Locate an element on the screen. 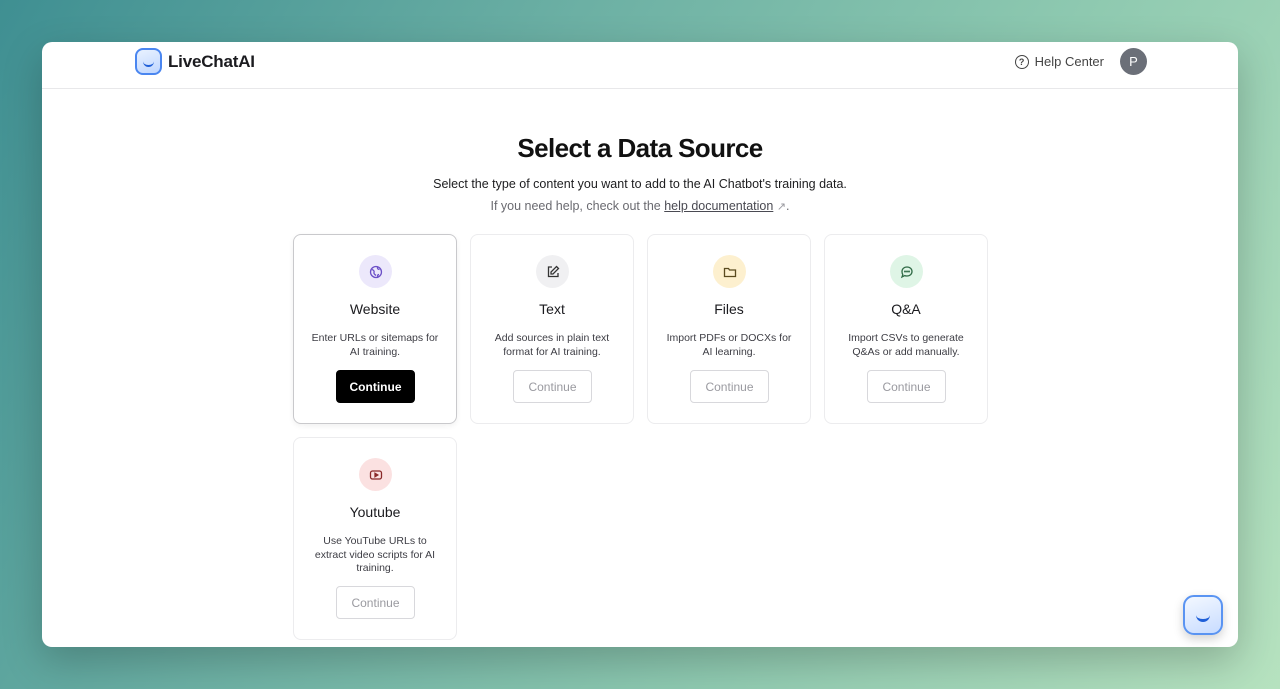 The width and height of the screenshot is (1280, 689). help-center-link: ? Help Center is located at coordinates (1059, 61).